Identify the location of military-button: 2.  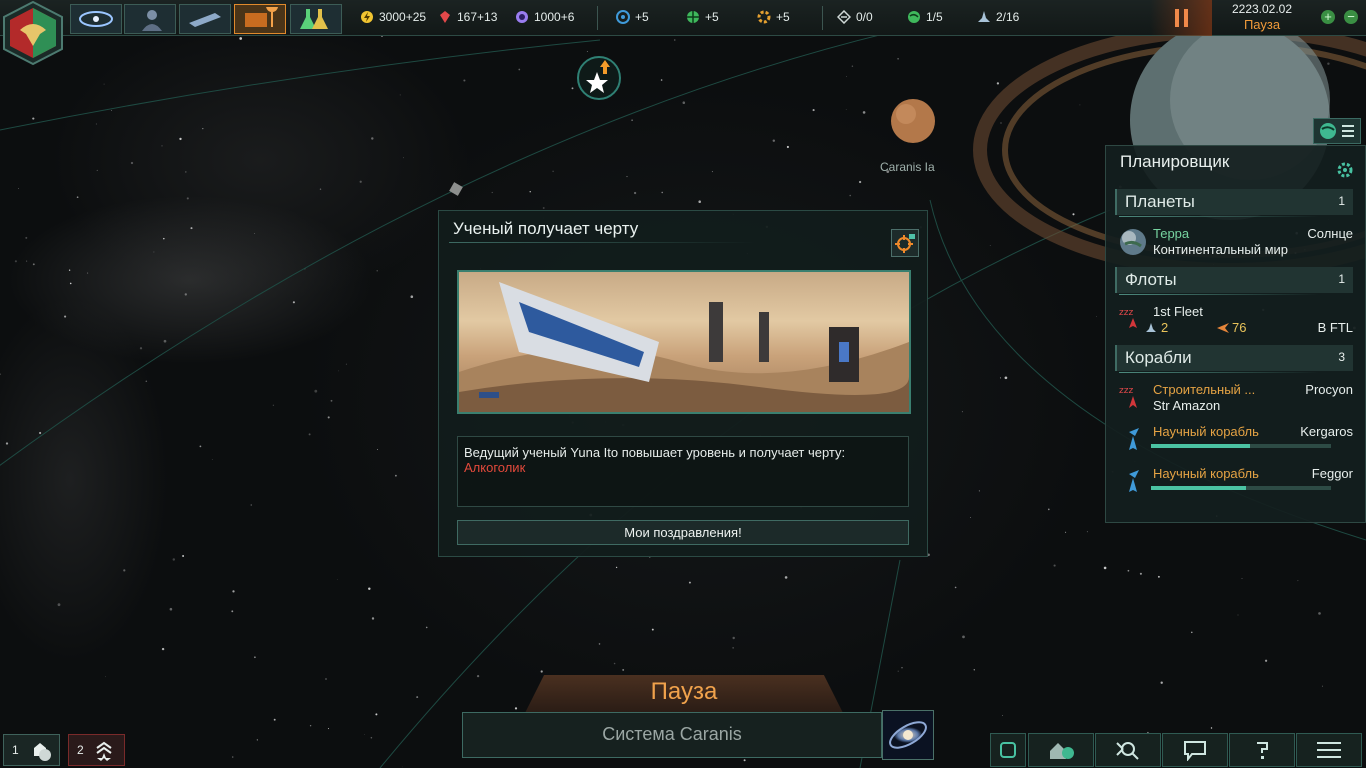
(96, 750).